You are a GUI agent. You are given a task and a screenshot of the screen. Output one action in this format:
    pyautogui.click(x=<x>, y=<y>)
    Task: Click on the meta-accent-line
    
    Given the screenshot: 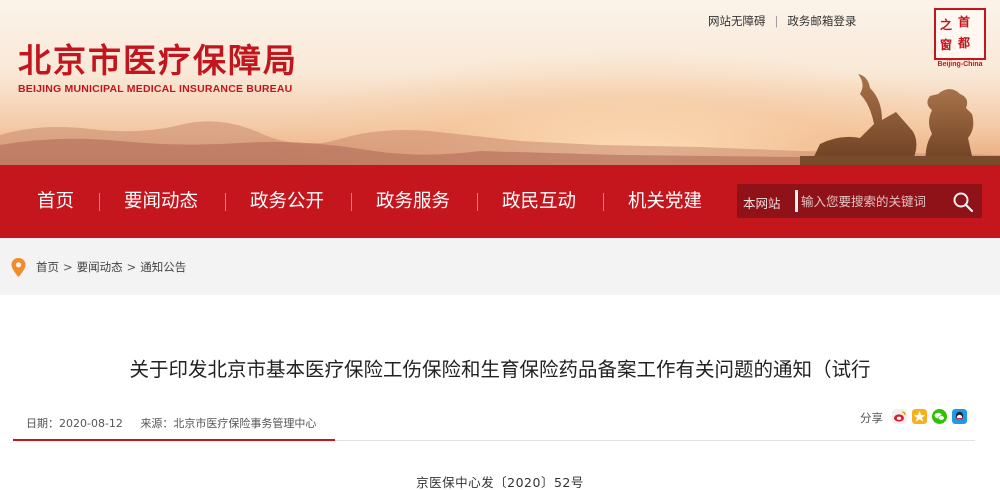 What is the action you would take?
    pyautogui.click(x=174, y=440)
    